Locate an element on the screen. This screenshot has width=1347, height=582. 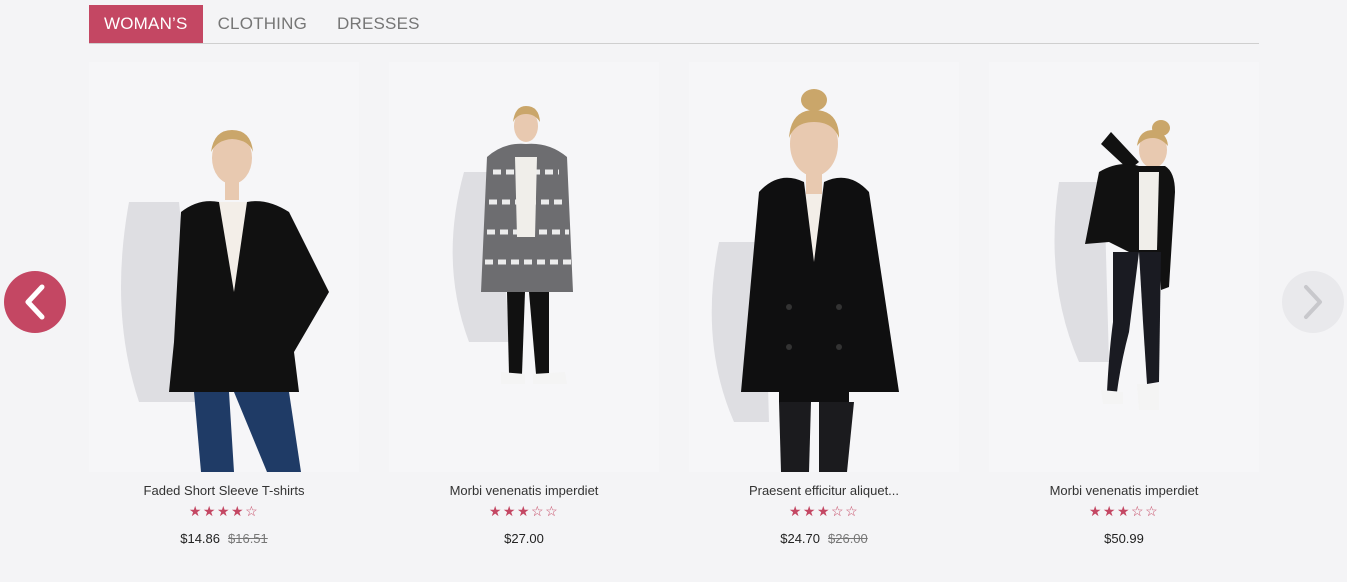
carousel-prev-button is located at coordinates (35, 302).